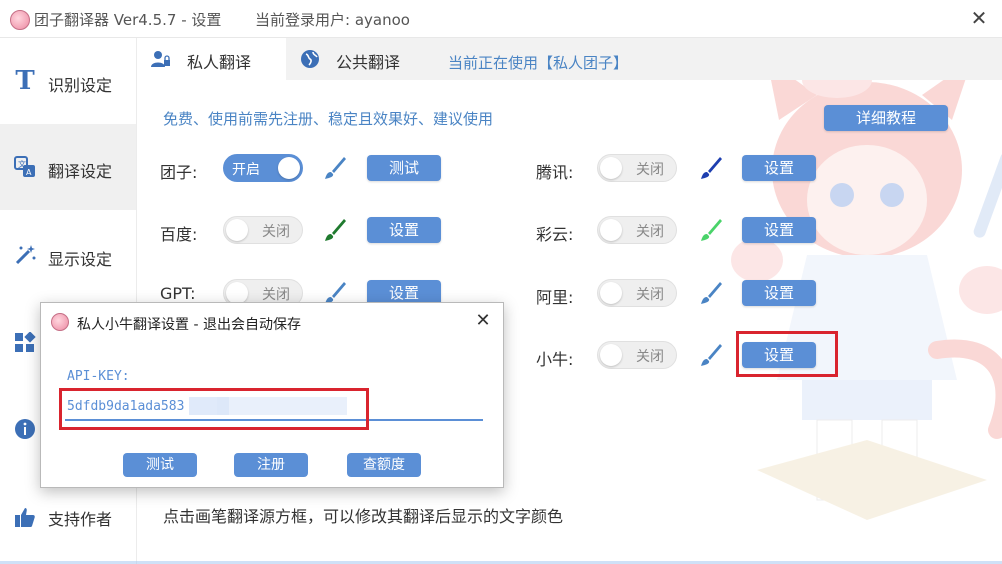 This screenshot has height=564, width=1002. Describe the element at coordinates (22, 164) in the screenshot. I see `svg-text: 文` at that location.